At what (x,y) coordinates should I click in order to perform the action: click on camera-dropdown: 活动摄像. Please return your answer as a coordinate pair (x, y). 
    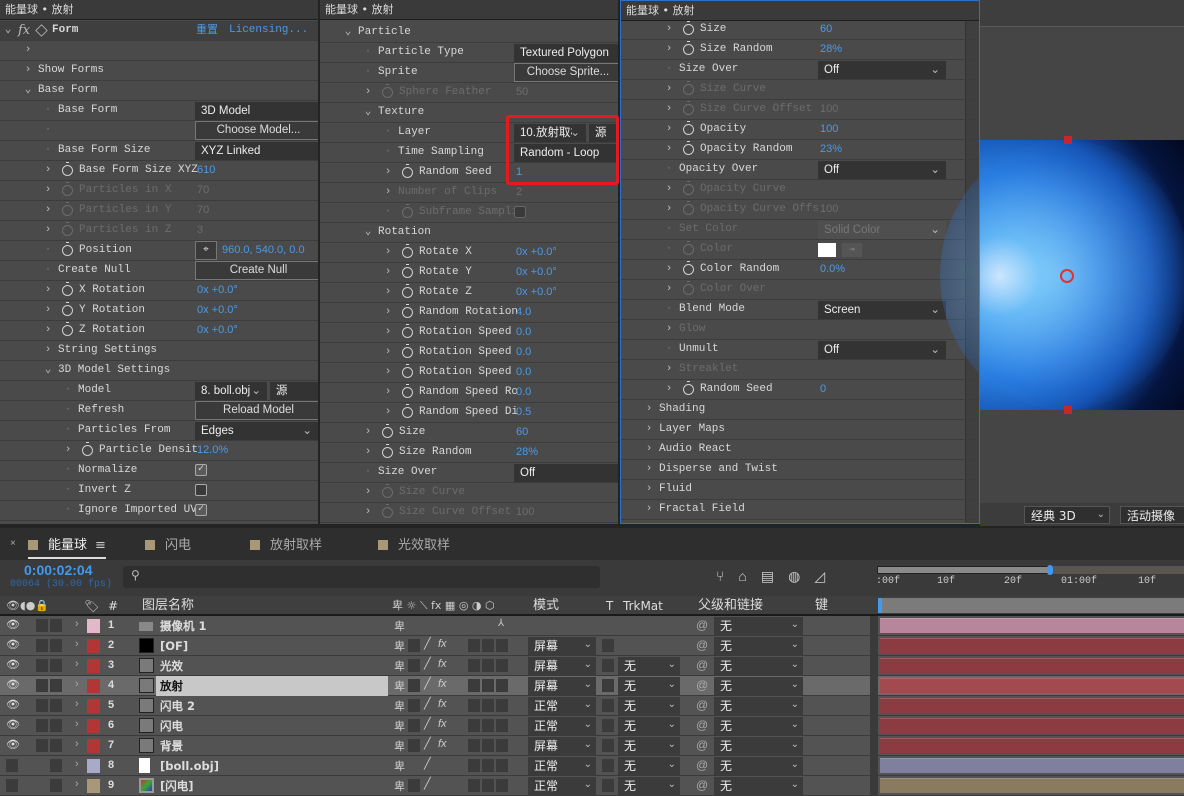
    Looking at the image, I should click on (1152, 515).